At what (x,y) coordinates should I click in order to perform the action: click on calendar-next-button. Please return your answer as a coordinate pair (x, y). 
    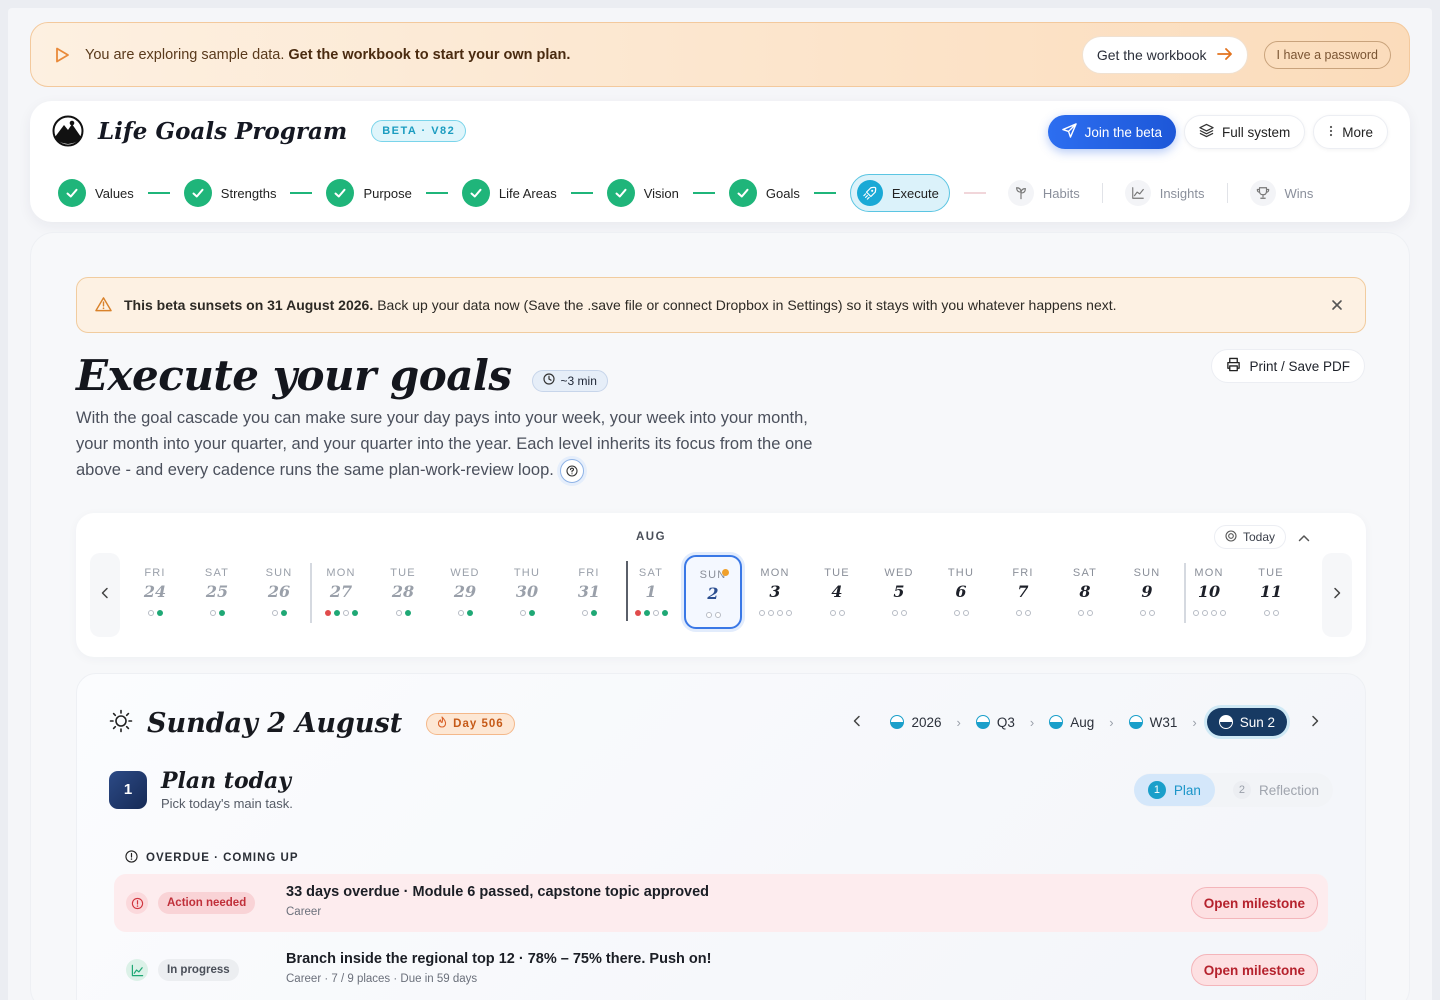
    Looking at the image, I should click on (1337, 595).